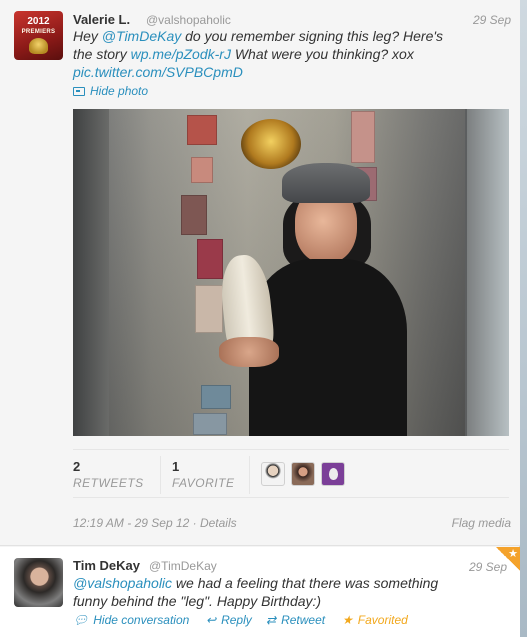 The width and height of the screenshot is (527, 637). Describe the element at coordinates (312, 36) in the screenshot. I see `text-fragment: do you remember signing this leg? Here's` at that location.